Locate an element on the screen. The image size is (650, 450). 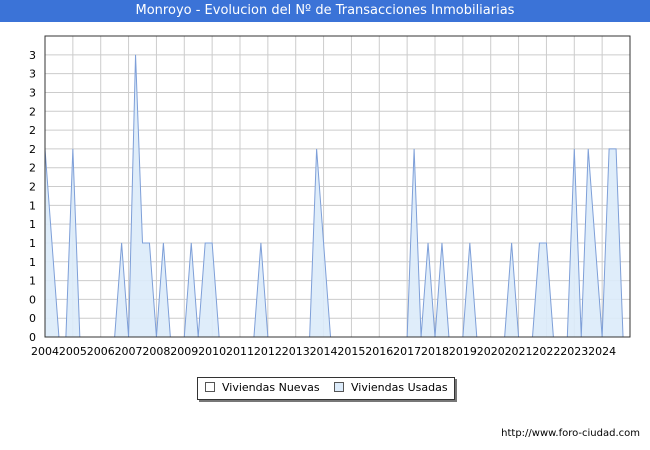
legend-swatch-usadas is located at coordinates (339, 387).